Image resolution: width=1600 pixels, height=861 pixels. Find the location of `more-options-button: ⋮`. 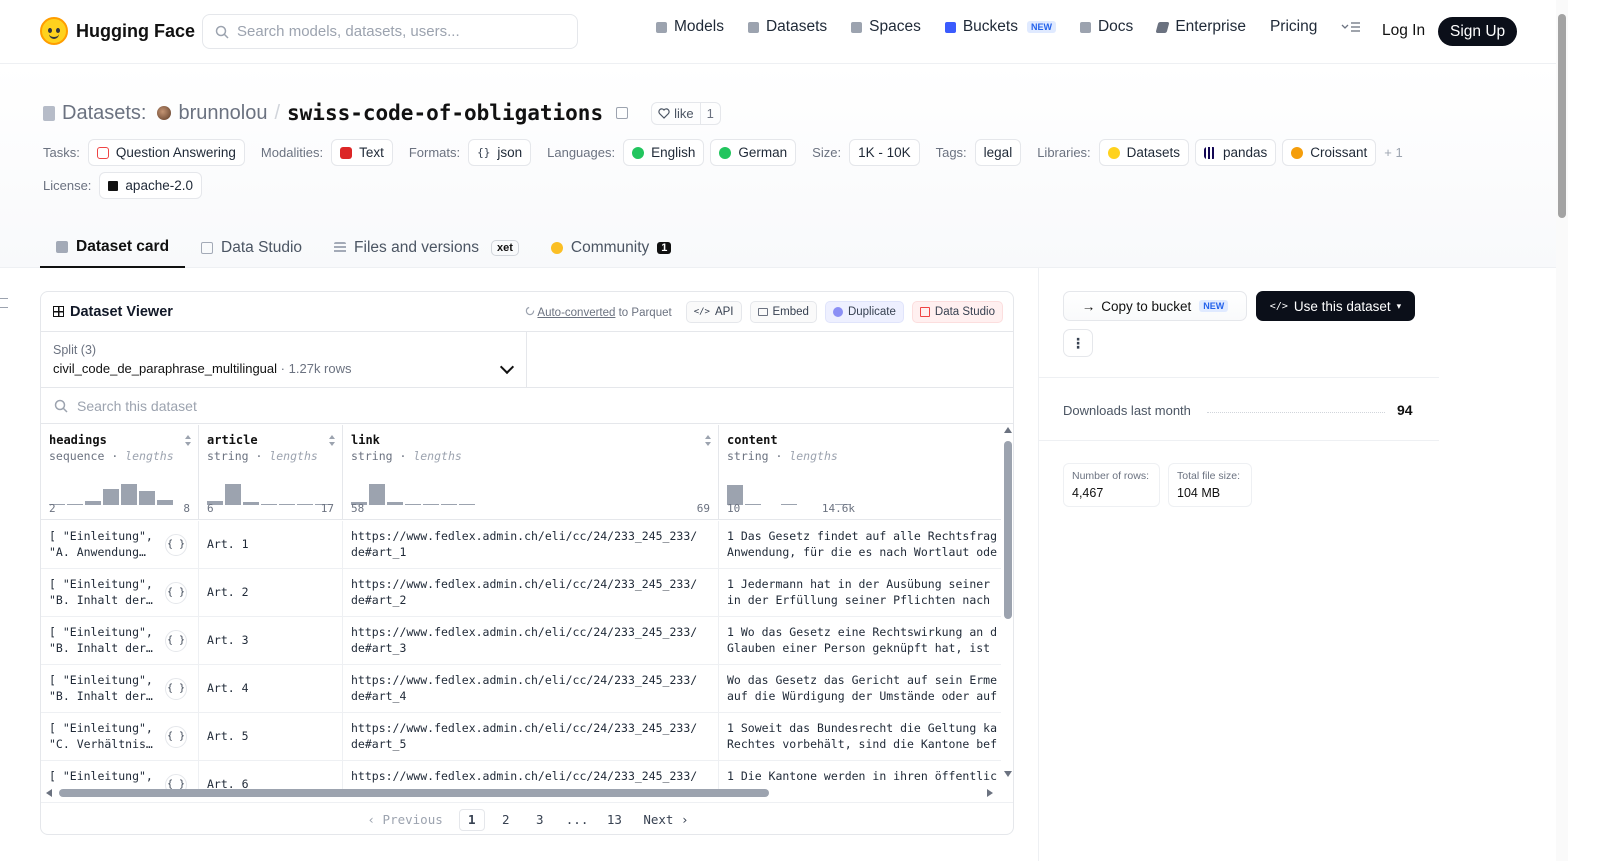

more-options-button: ⋮ is located at coordinates (1078, 343).